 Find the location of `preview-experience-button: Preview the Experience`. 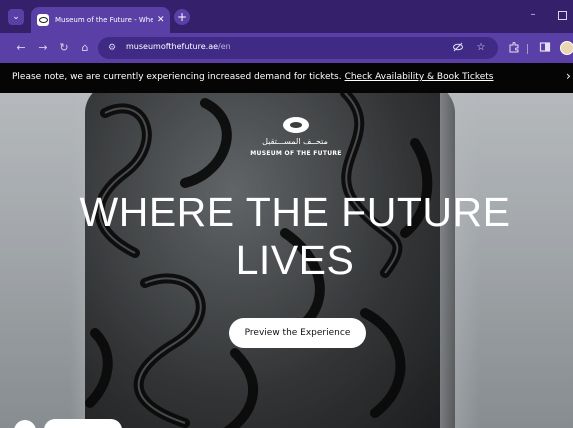

preview-experience-button: Preview the Experience is located at coordinates (297, 333).